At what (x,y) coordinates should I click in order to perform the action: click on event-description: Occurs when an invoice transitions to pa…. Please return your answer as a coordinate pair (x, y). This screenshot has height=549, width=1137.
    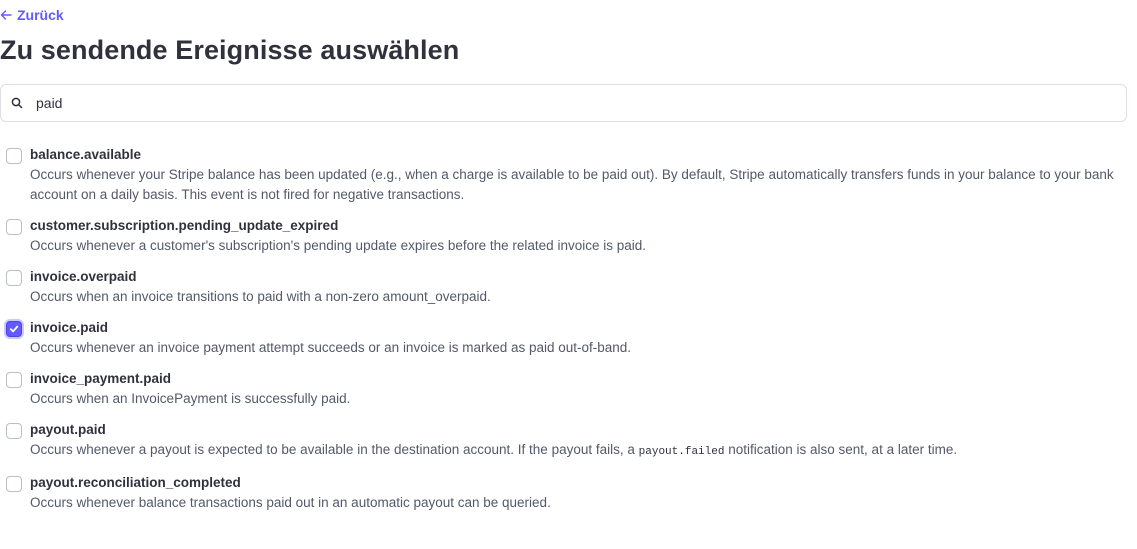
    Looking at the image, I should click on (260, 296).